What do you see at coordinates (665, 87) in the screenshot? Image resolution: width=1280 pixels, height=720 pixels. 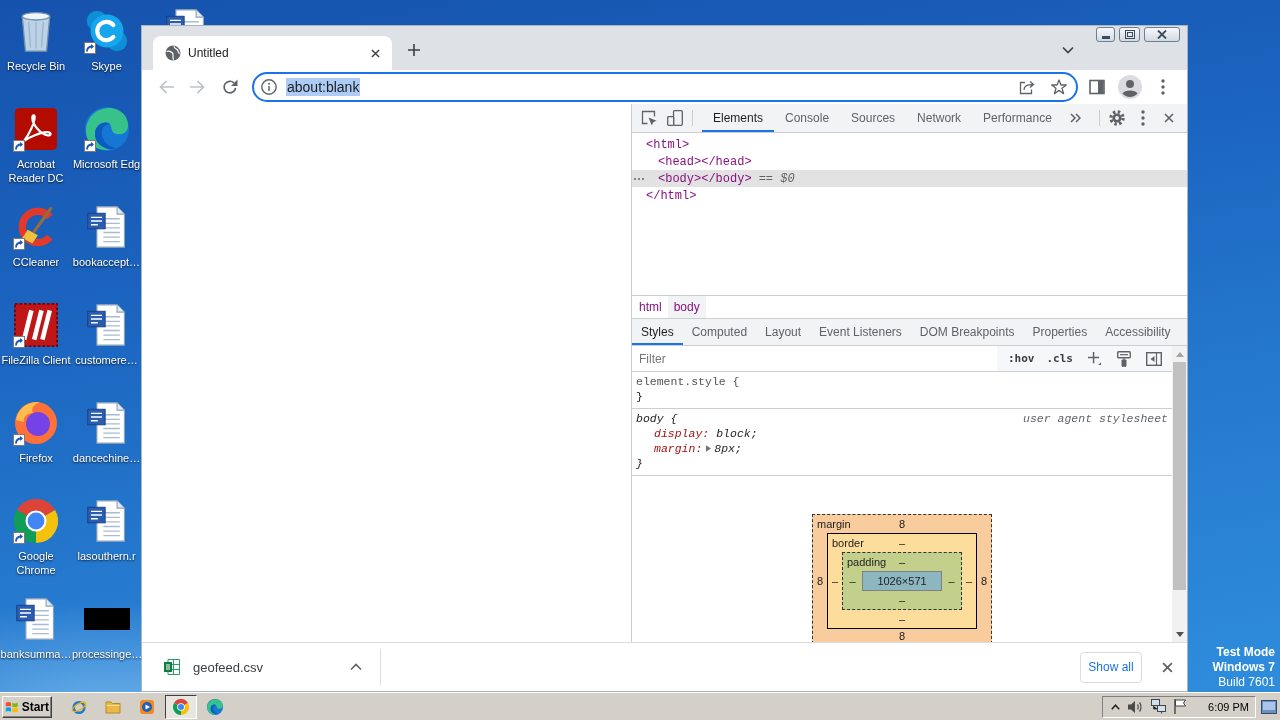 I see `address-bar: about:blank` at bounding box center [665, 87].